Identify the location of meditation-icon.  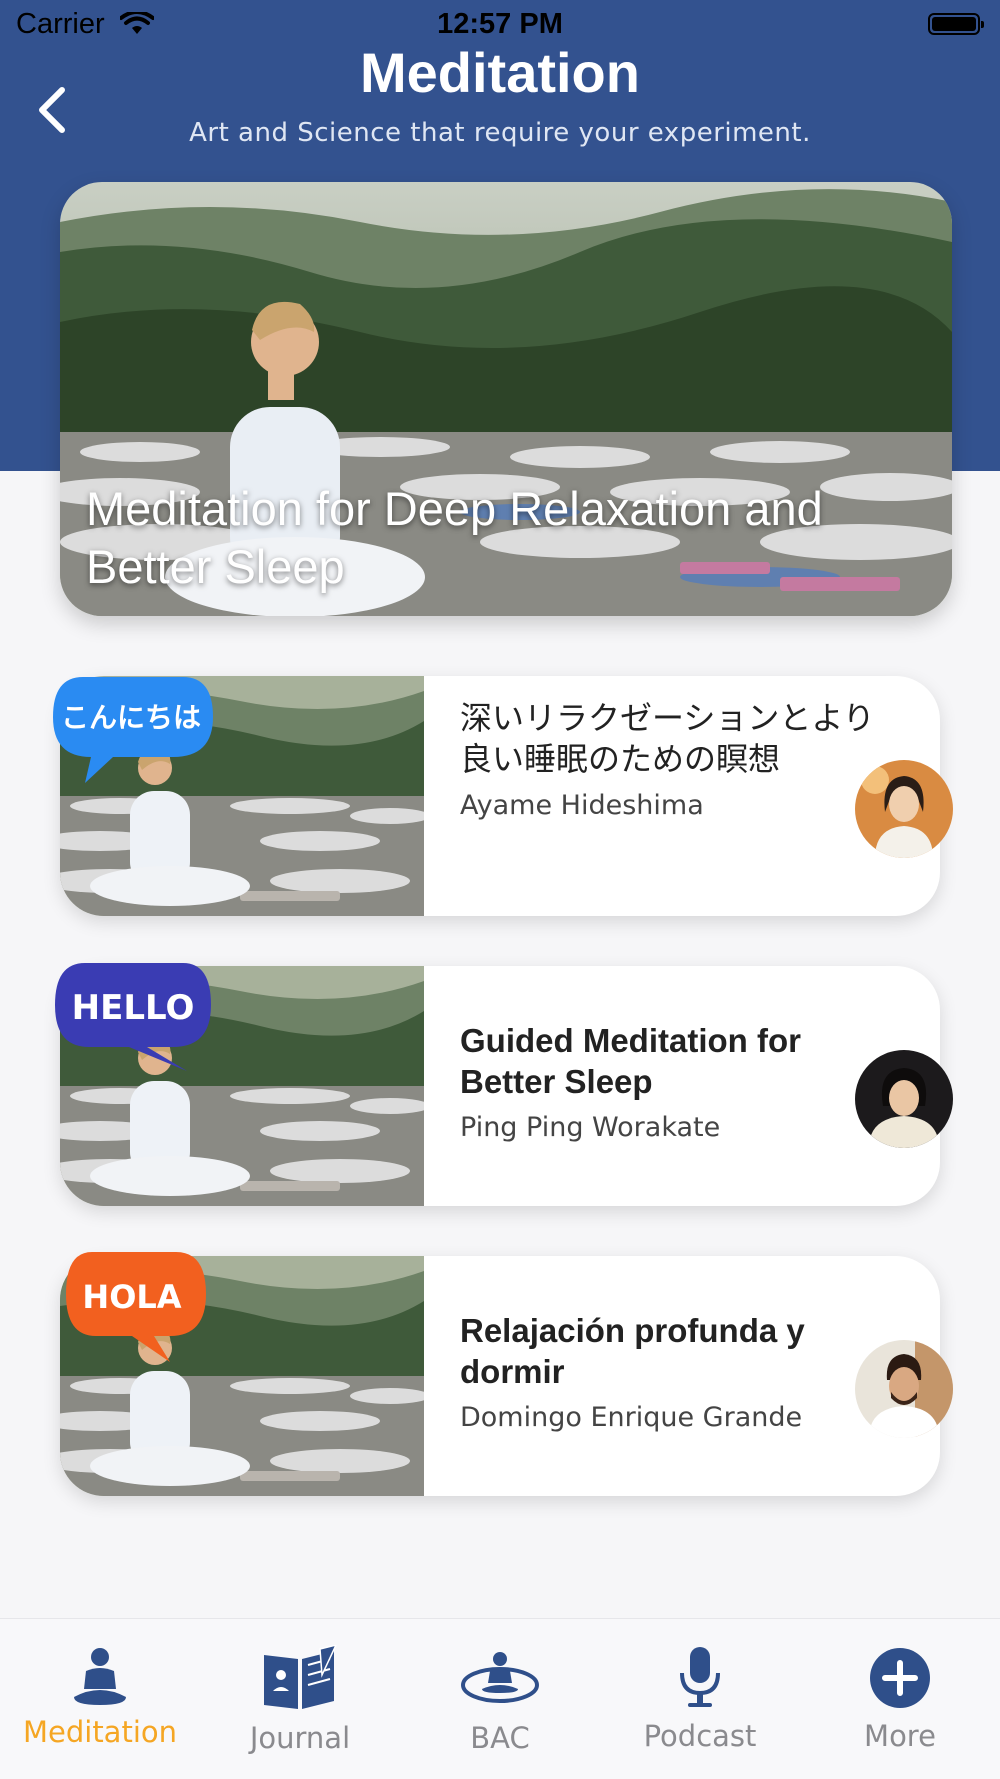
(100, 1676).